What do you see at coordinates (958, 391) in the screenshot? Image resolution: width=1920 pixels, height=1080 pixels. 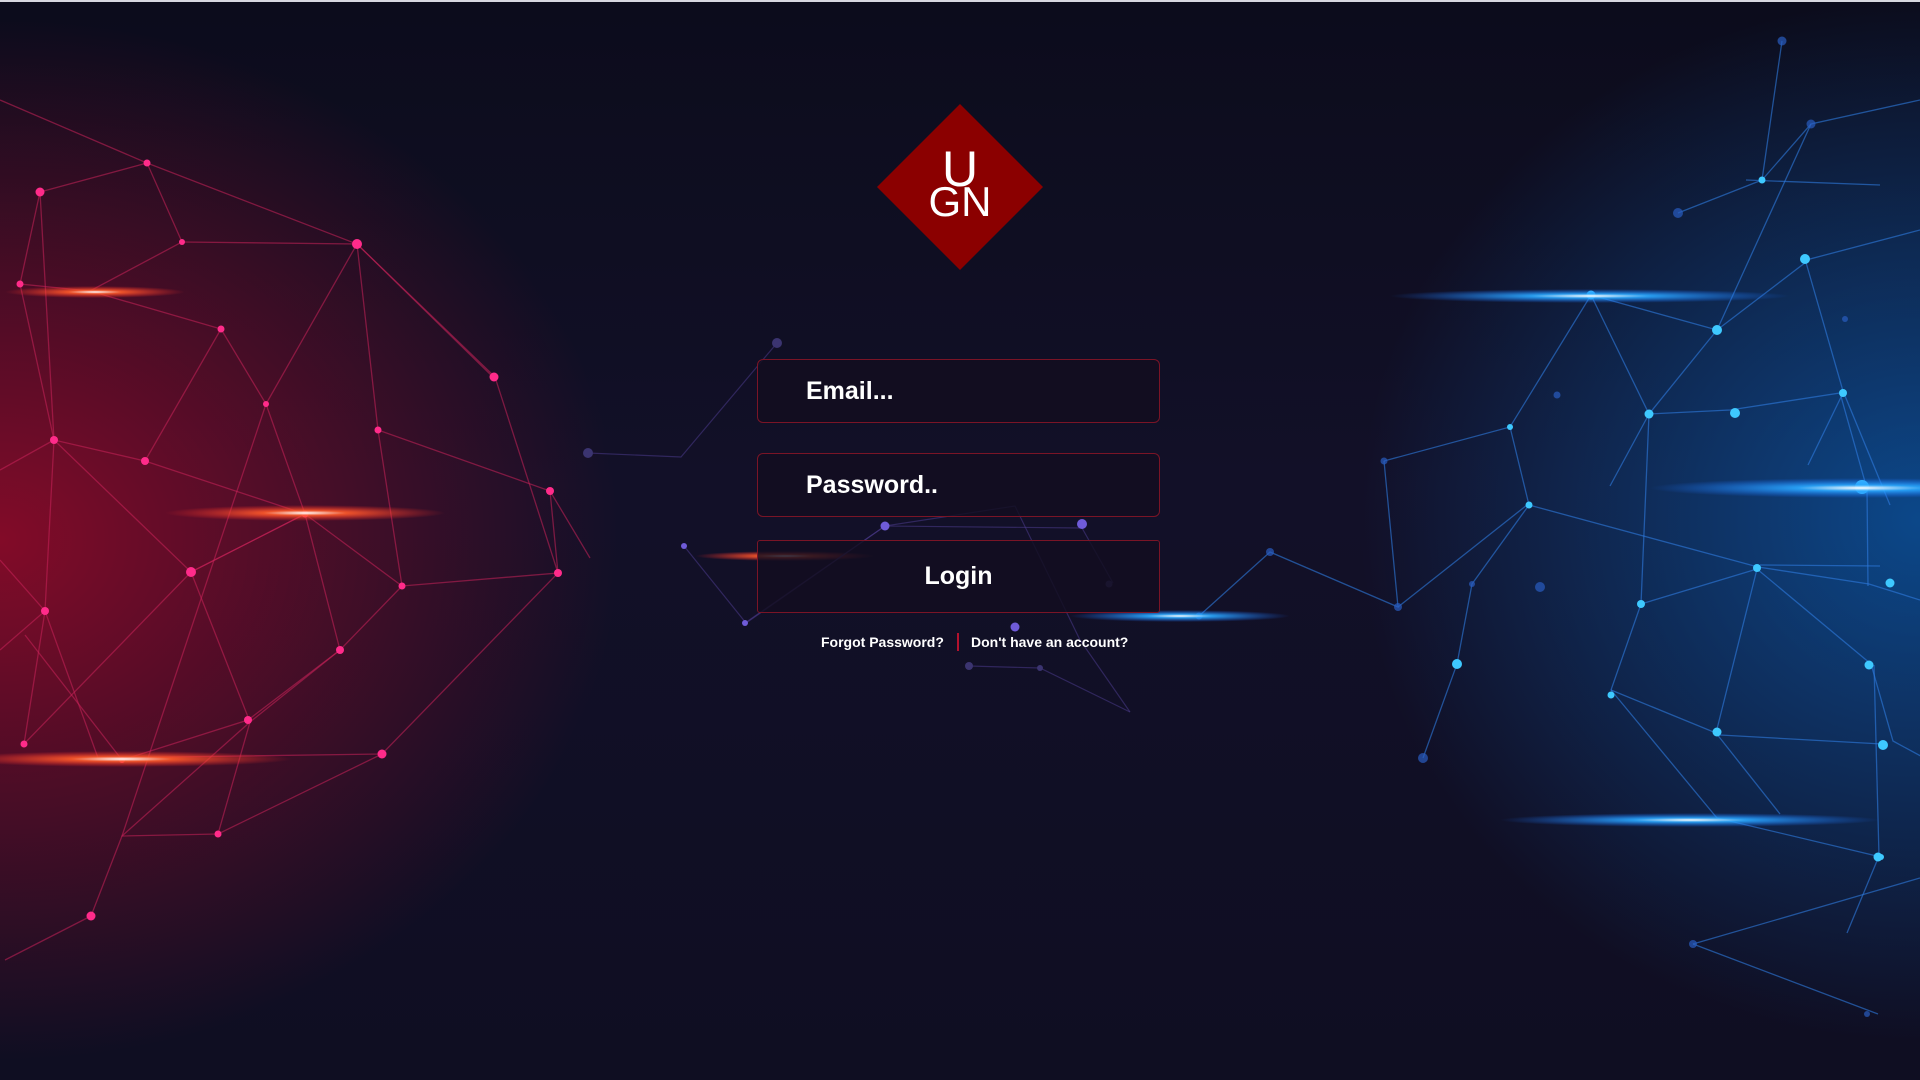 I see `email-input` at bounding box center [958, 391].